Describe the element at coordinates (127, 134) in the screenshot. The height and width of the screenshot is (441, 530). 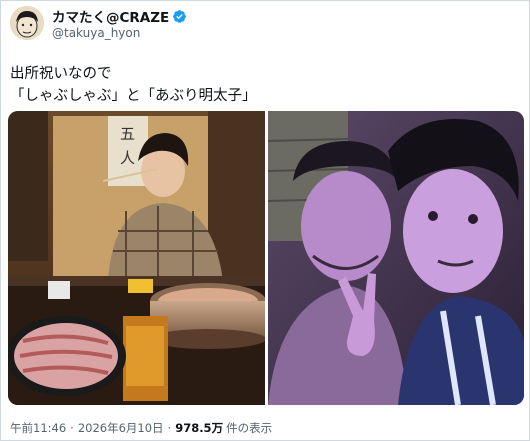
I see `svg-text: 五` at that location.